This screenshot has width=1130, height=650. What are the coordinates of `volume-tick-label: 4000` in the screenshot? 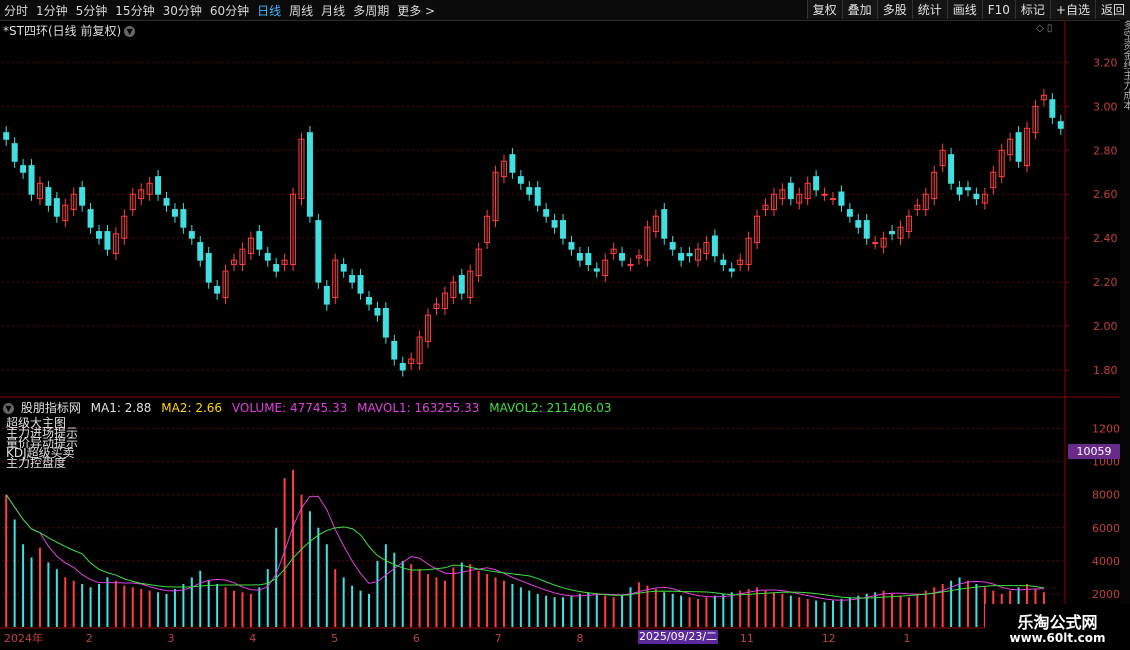 It's located at (1106, 561).